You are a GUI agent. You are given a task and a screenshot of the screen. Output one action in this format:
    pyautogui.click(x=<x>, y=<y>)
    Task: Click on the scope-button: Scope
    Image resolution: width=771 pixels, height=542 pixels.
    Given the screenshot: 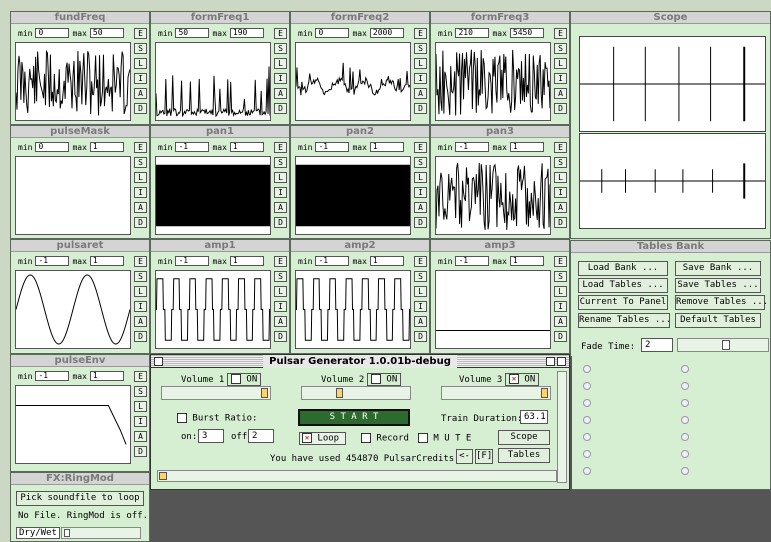 What is the action you would take?
    pyautogui.click(x=524, y=437)
    